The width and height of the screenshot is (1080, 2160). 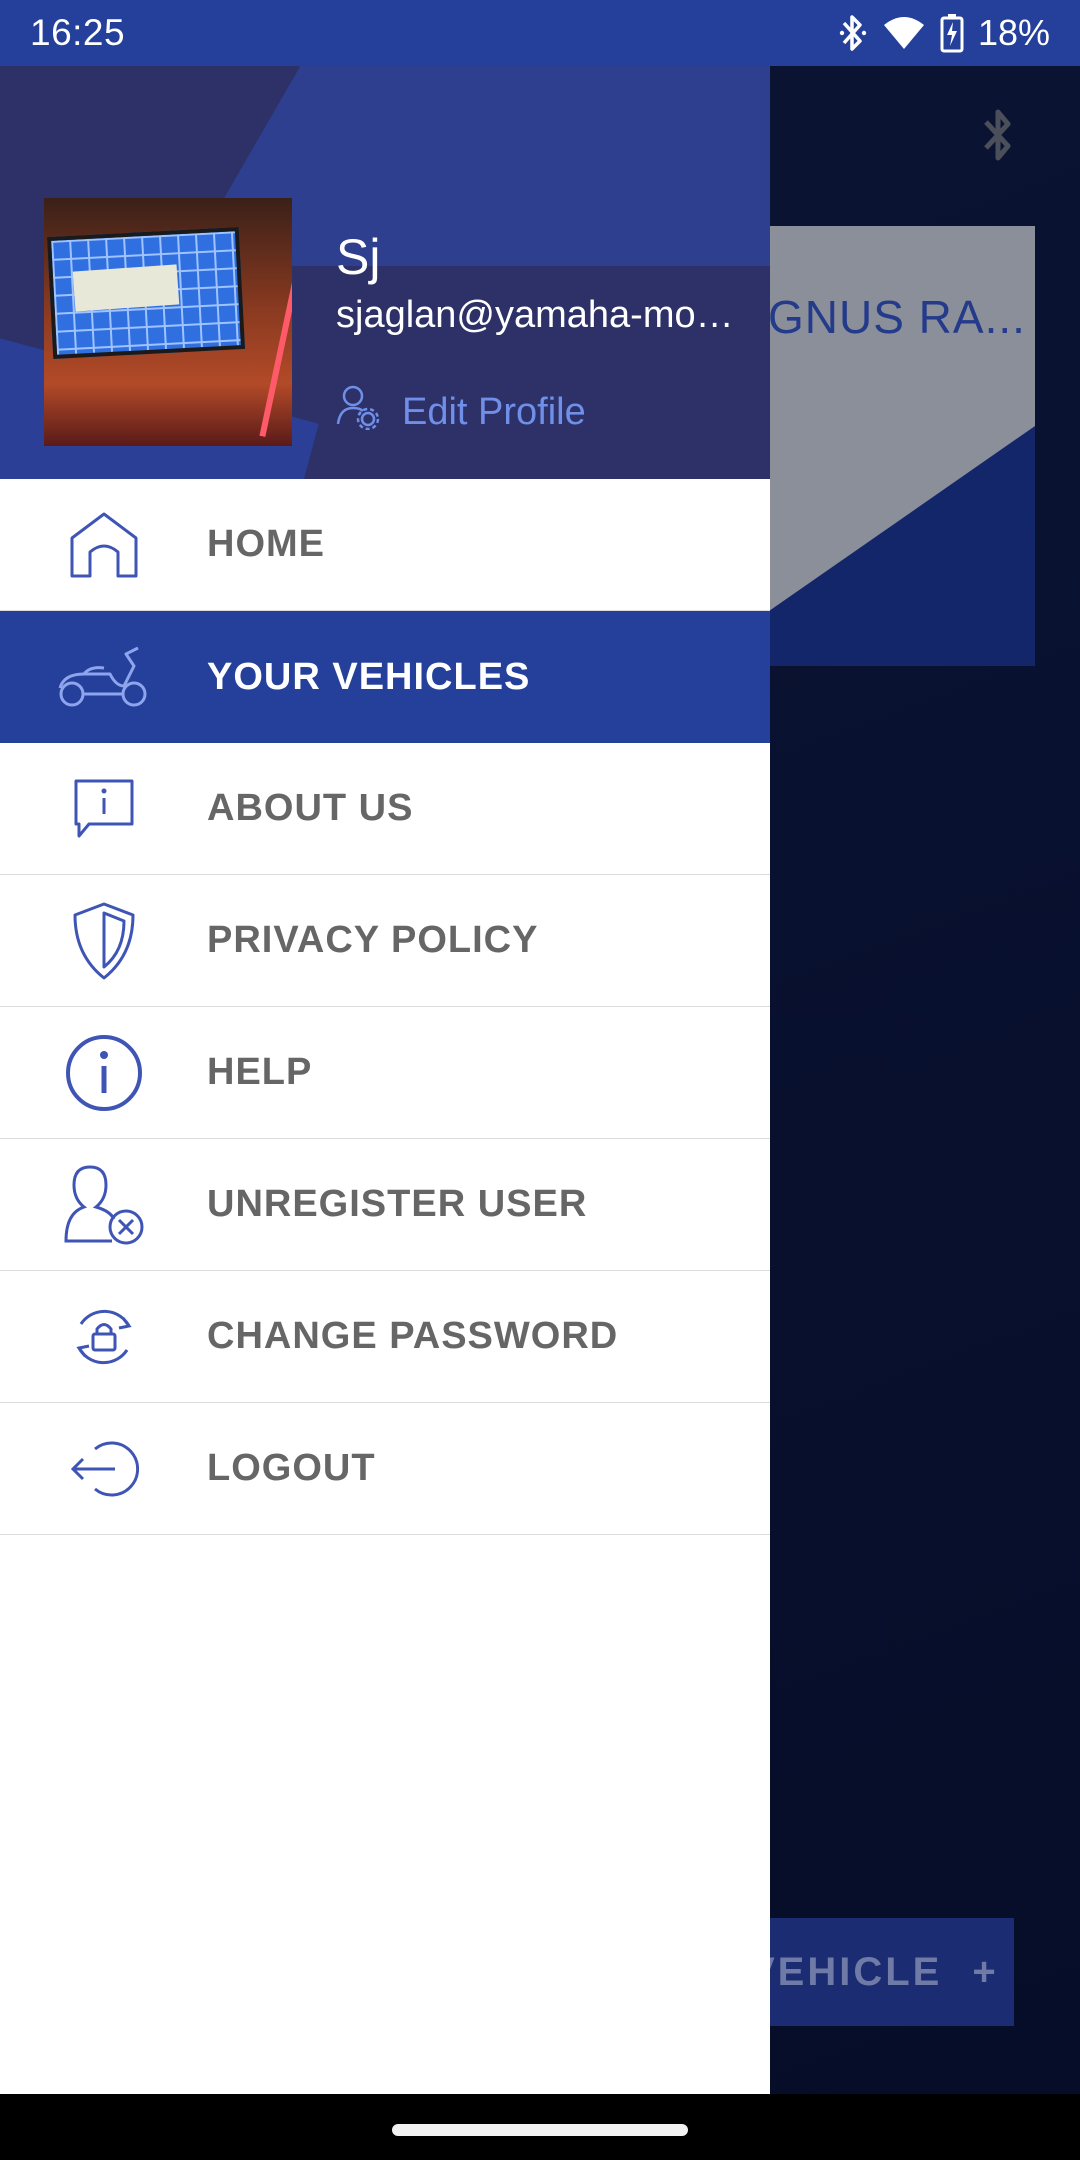 What do you see at coordinates (126, 288) in the screenshot?
I see `avatar-photo-note` at bounding box center [126, 288].